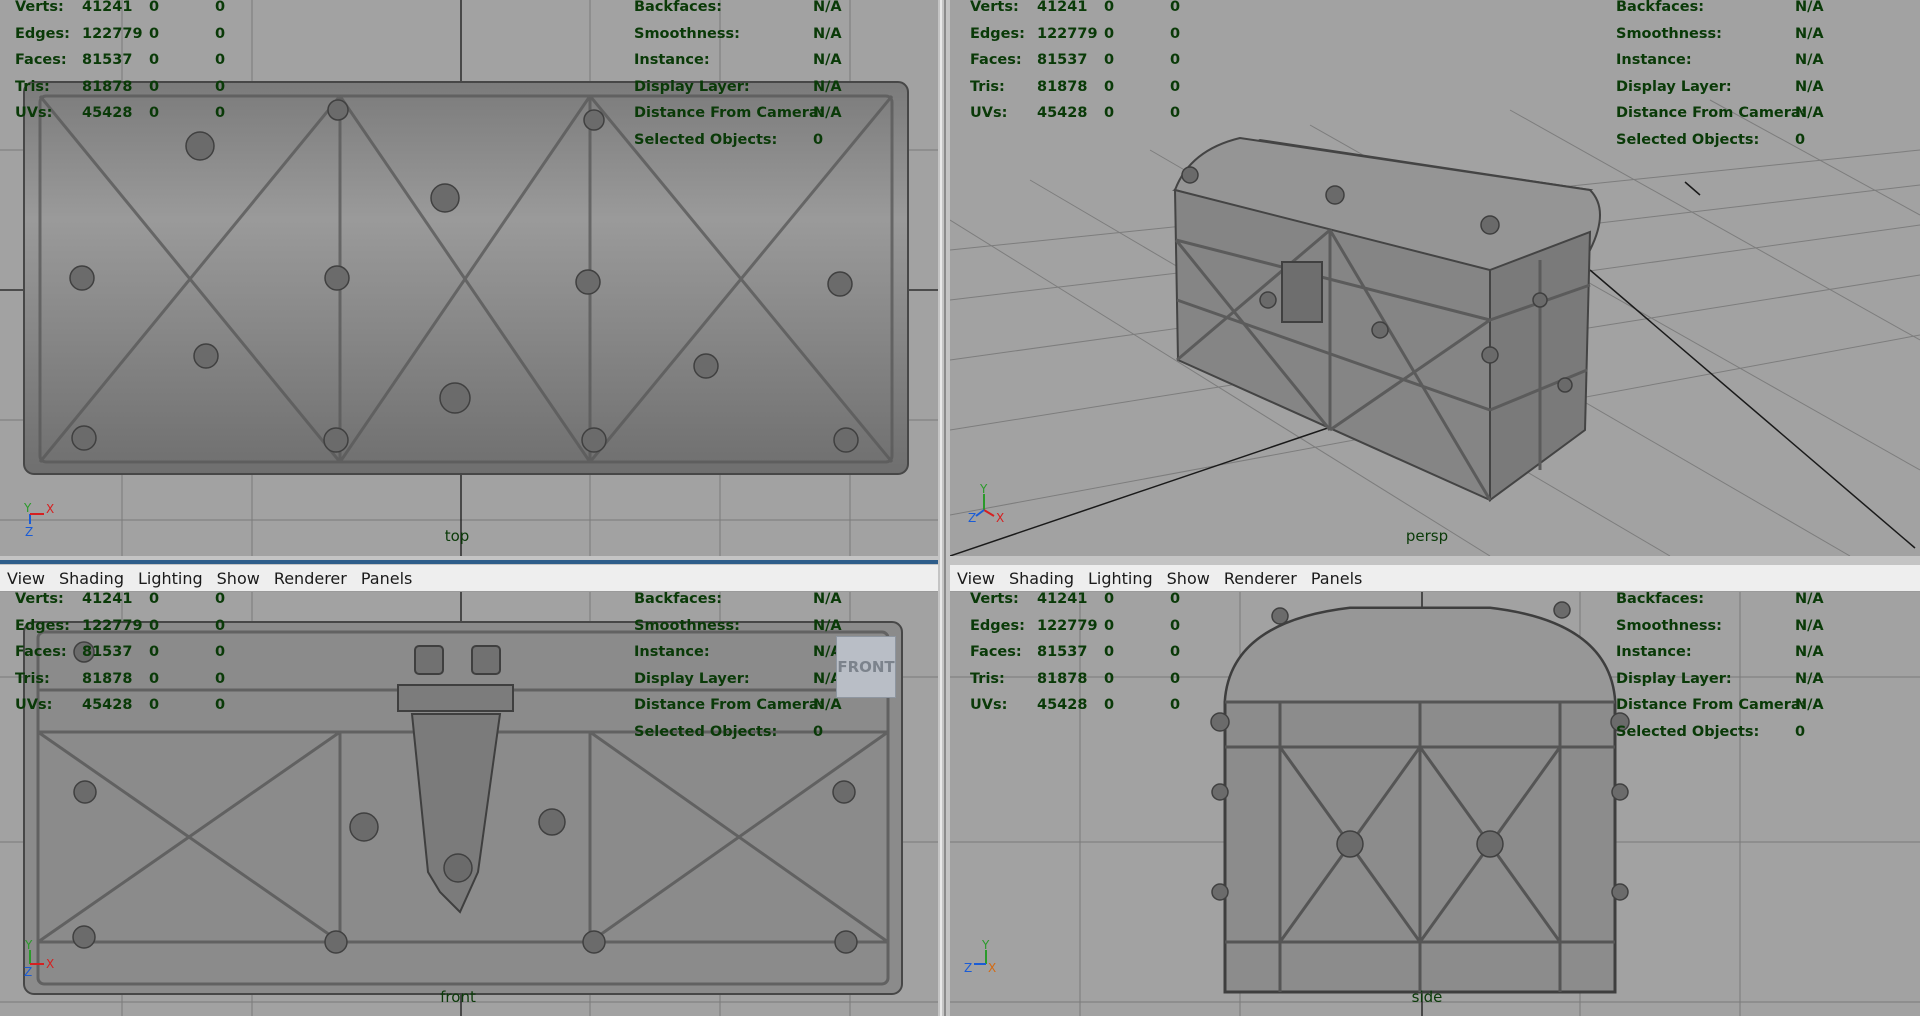  I want to click on viewport-front-label: front, so click(458, 997).